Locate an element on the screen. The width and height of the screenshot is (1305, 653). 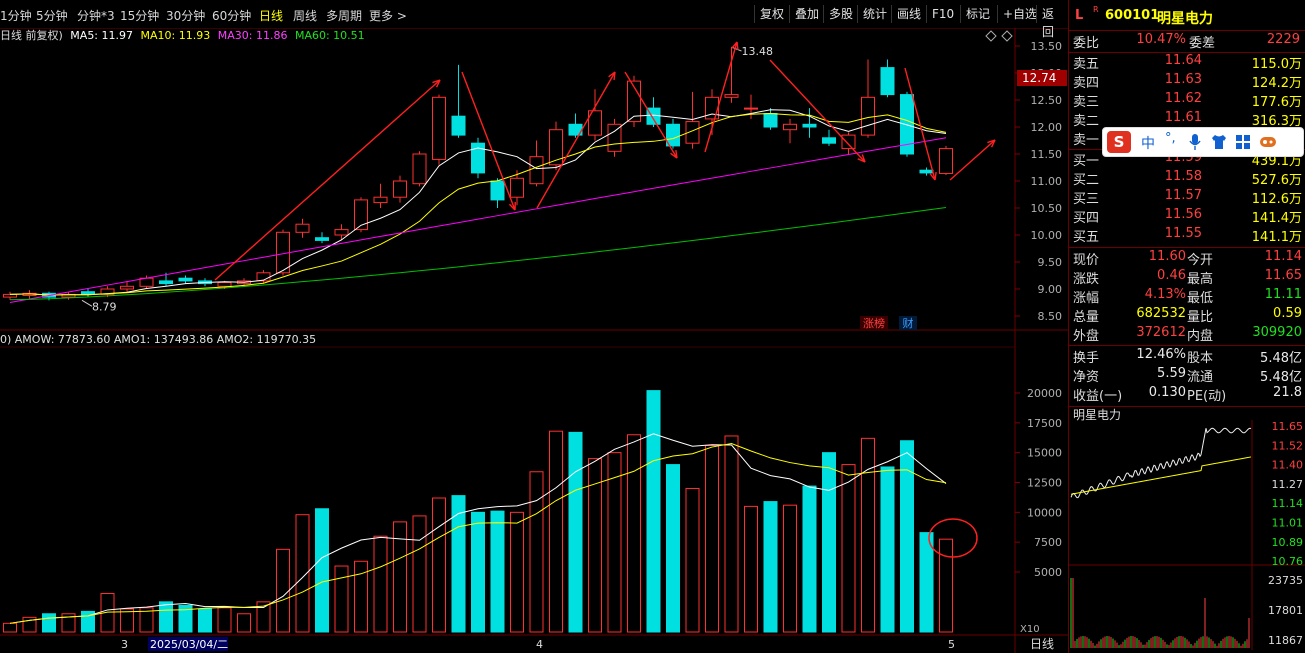
sogou-logo-icon: S is located at coordinates (1119, 142).